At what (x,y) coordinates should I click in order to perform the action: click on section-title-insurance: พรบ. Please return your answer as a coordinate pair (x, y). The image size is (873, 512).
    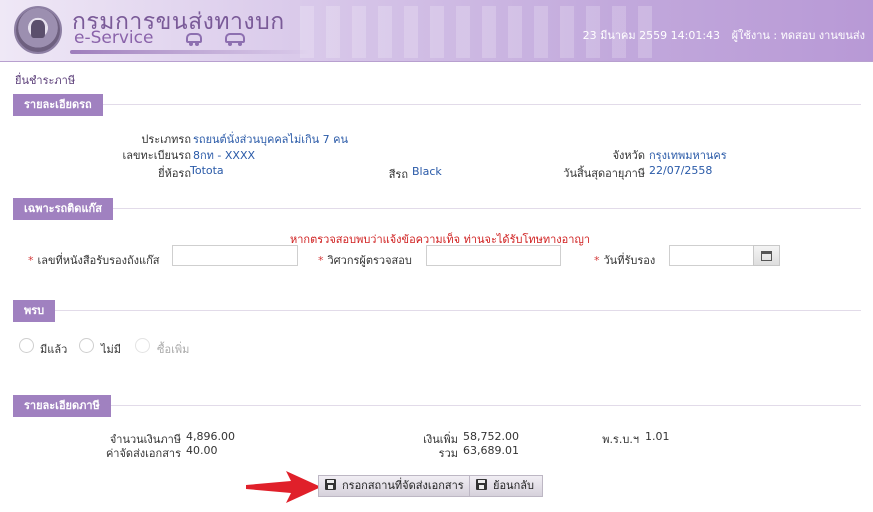
    Looking at the image, I should click on (34, 311).